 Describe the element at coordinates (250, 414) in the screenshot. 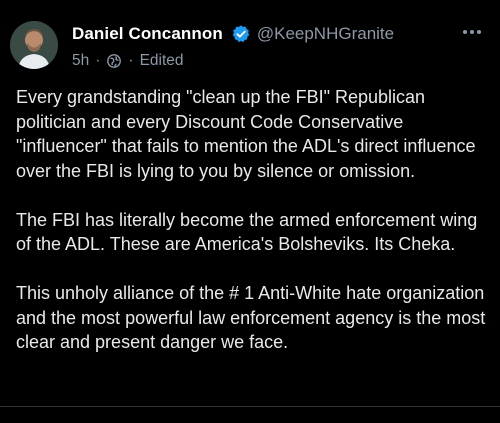

I see `post-divider` at that location.